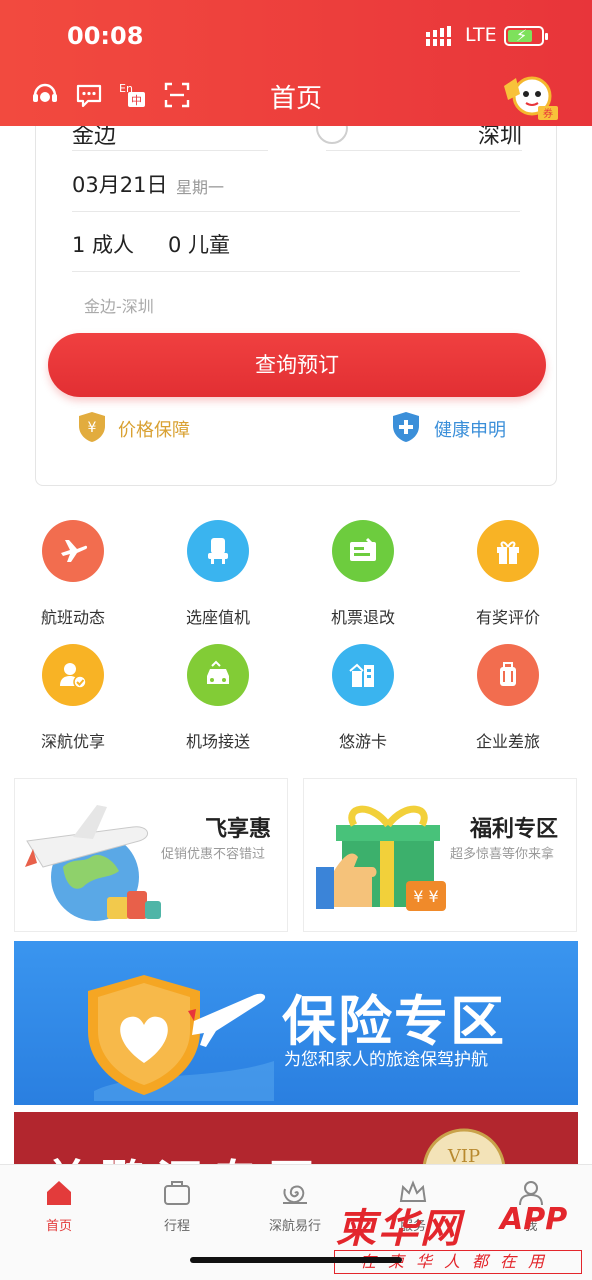 The width and height of the screenshot is (592, 1280). What do you see at coordinates (548, 113) in the screenshot?
I see `svg-text: 券` at bounding box center [548, 113].